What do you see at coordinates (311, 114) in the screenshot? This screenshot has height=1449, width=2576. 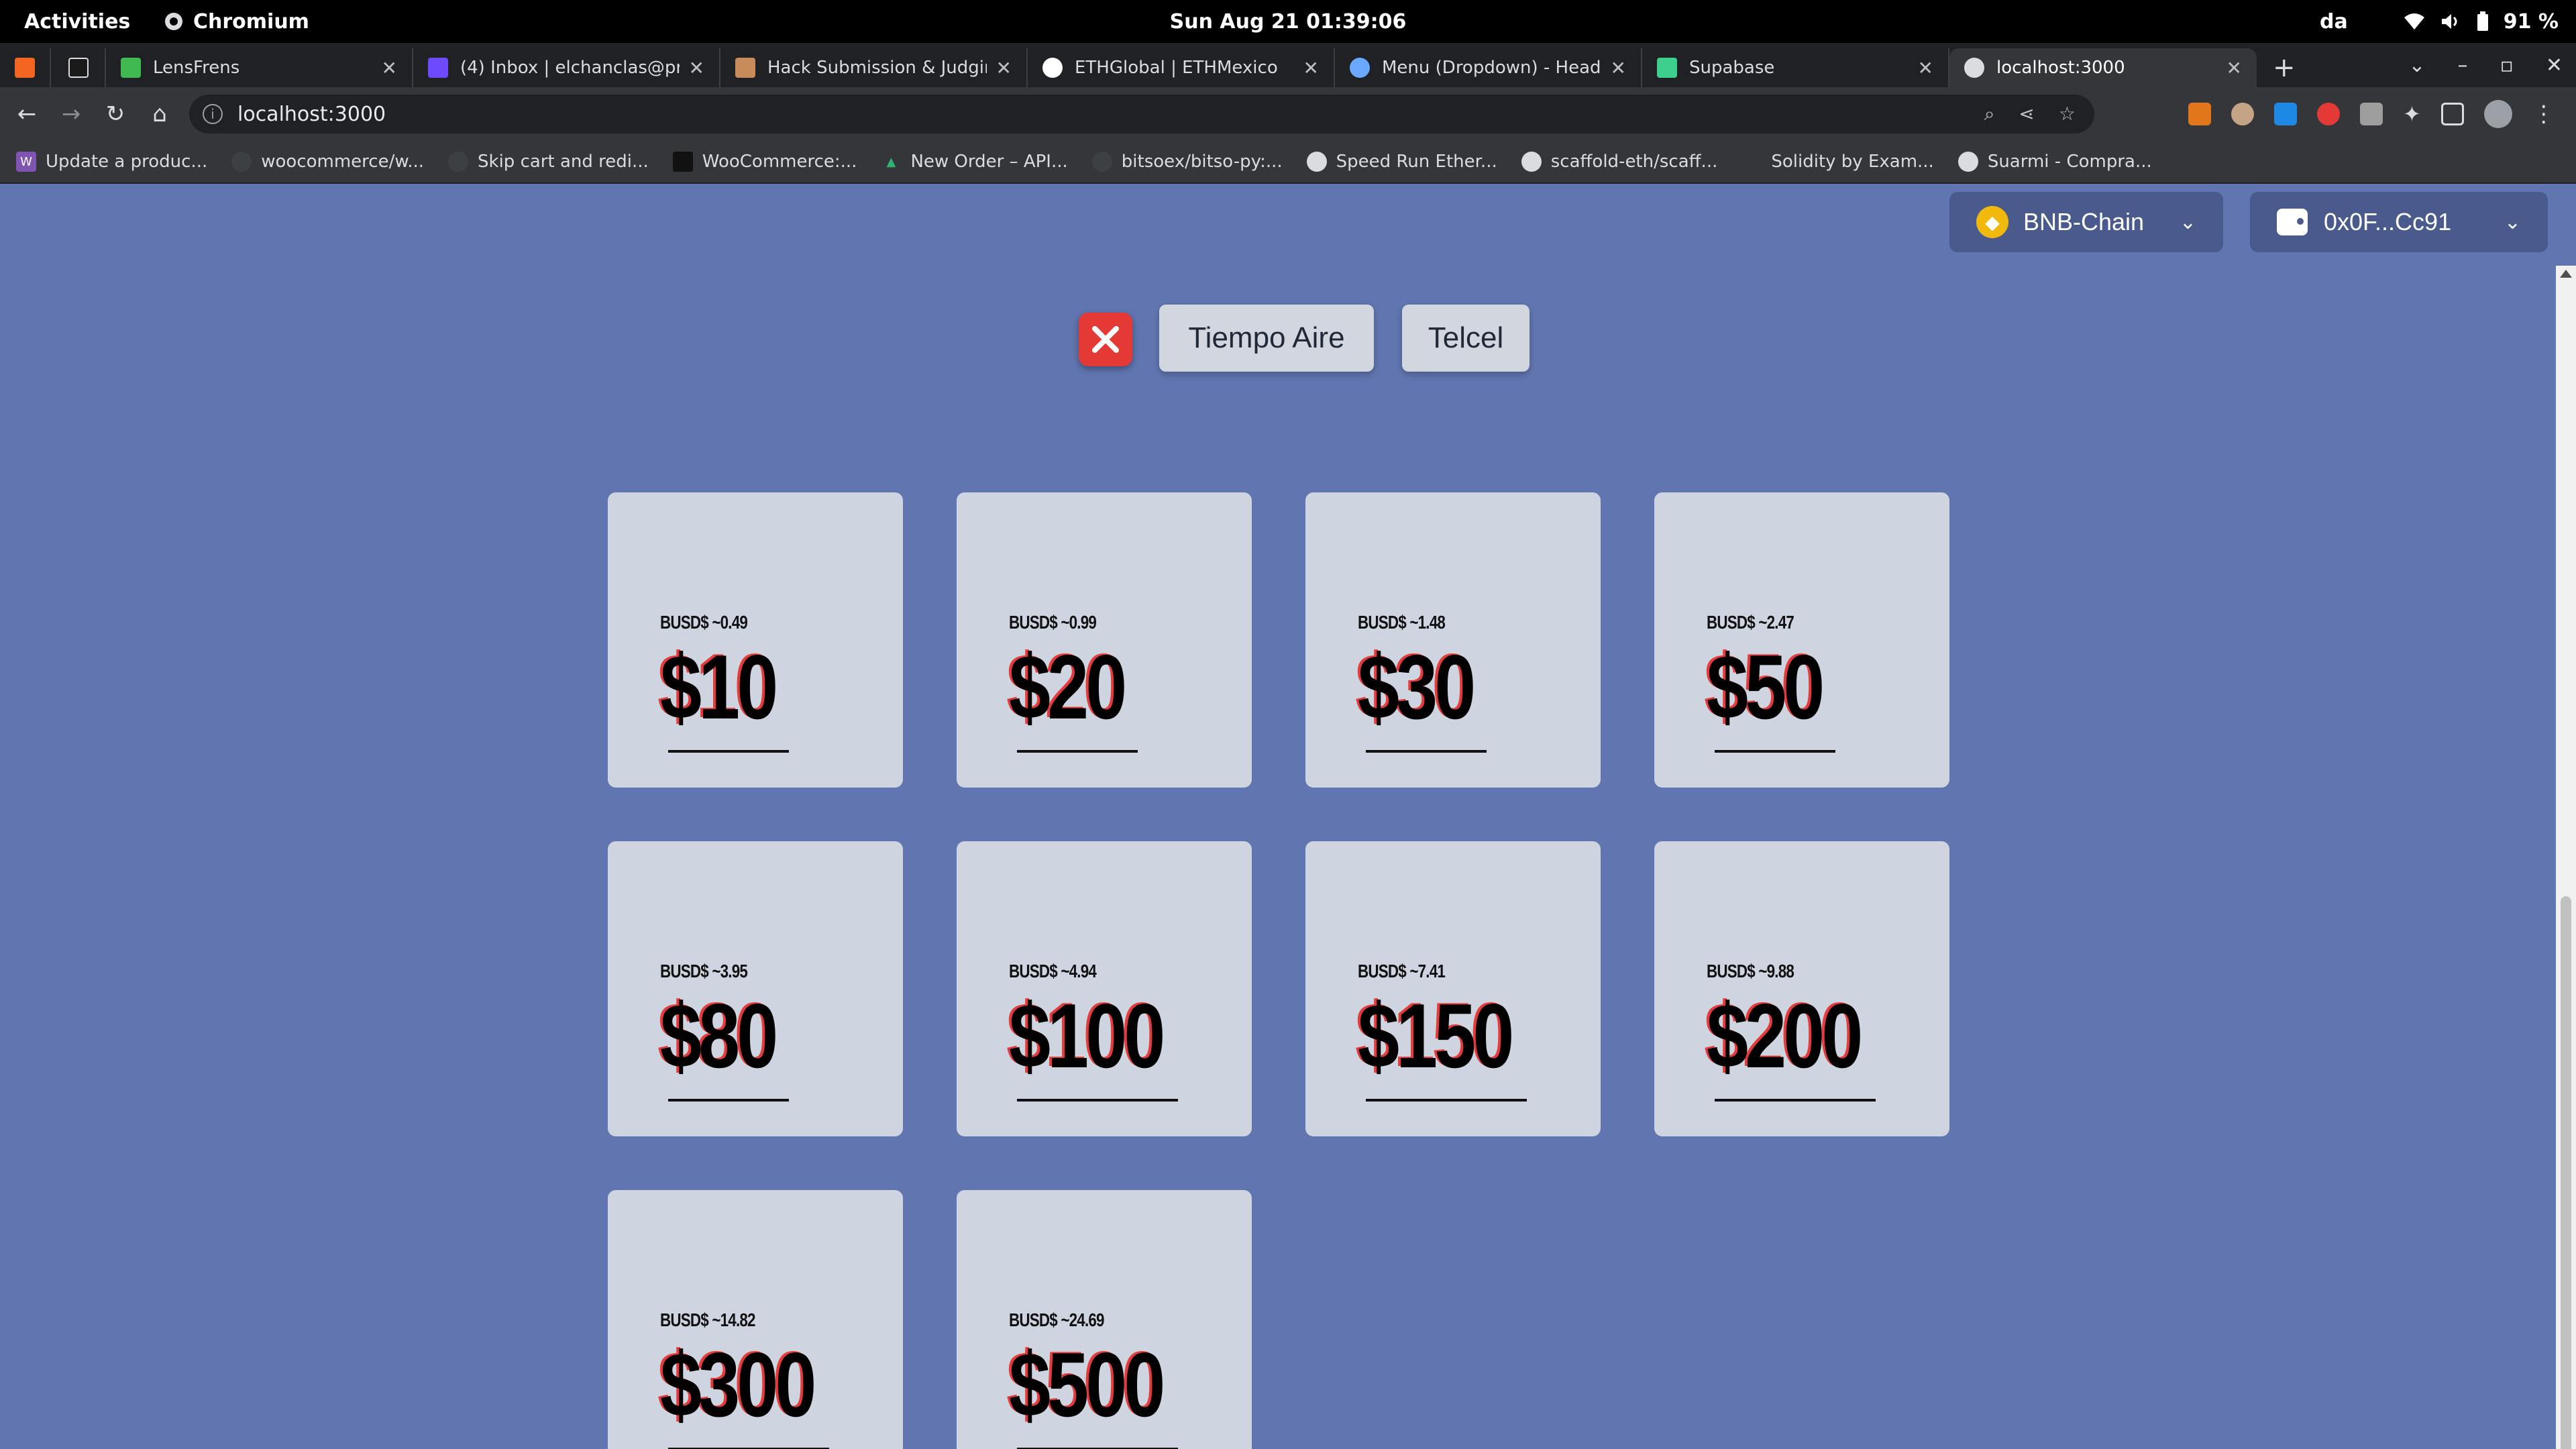 I see `url-text: localhost:3000` at bounding box center [311, 114].